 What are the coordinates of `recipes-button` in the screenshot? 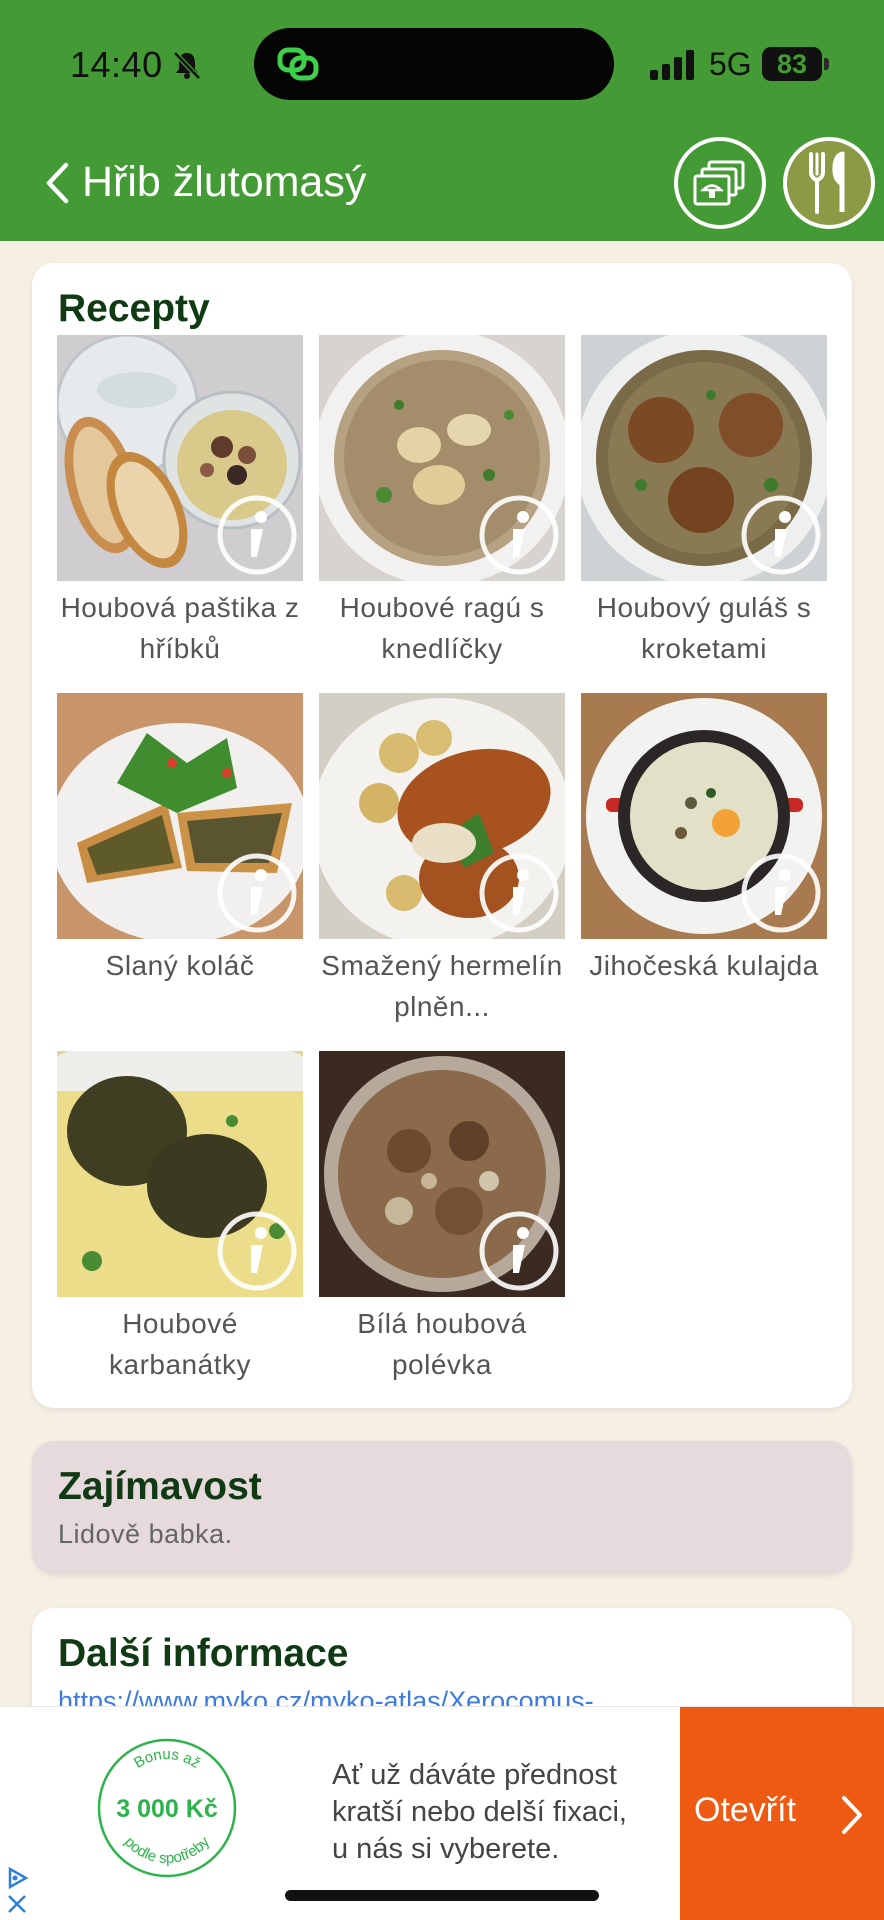 It's located at (829, 183).